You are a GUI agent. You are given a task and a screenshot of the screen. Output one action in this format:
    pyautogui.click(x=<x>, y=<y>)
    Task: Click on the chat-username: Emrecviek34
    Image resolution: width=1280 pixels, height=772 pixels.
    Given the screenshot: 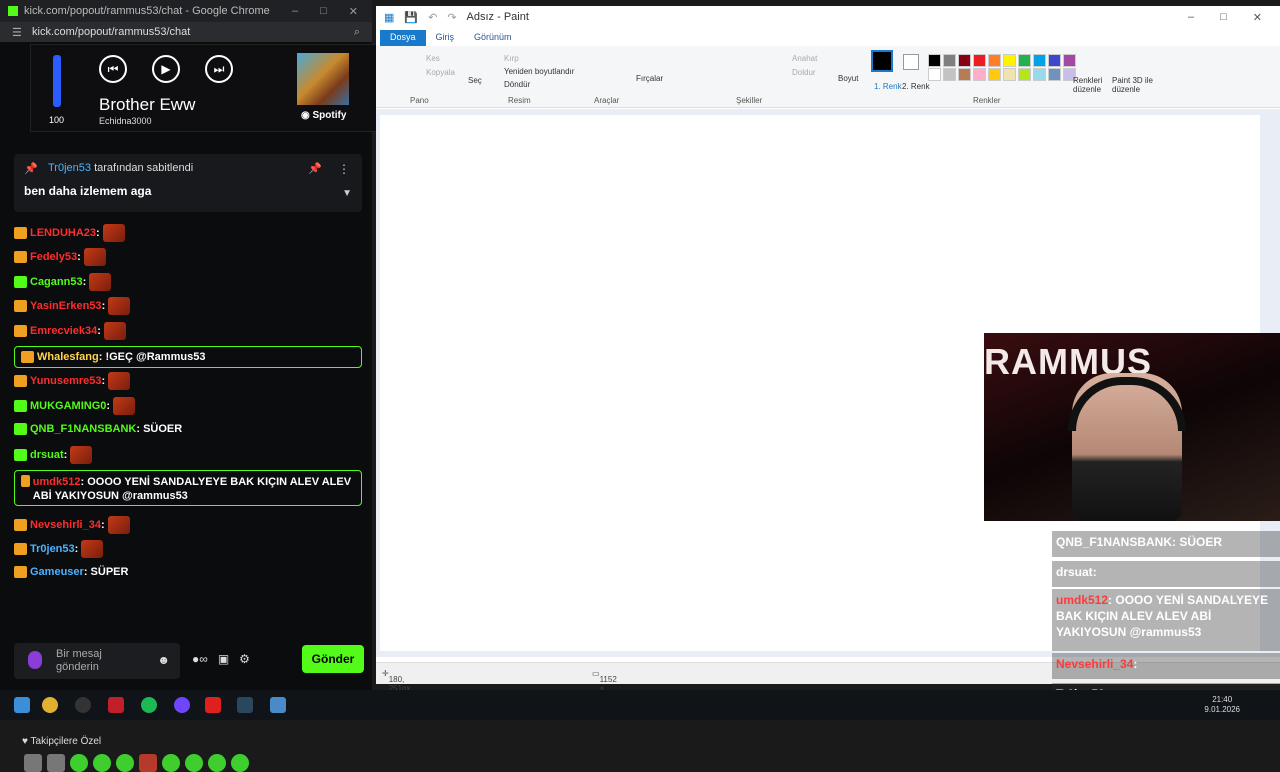 What is the action you would take?
    pyautogui.click(x=63, y=331)
    